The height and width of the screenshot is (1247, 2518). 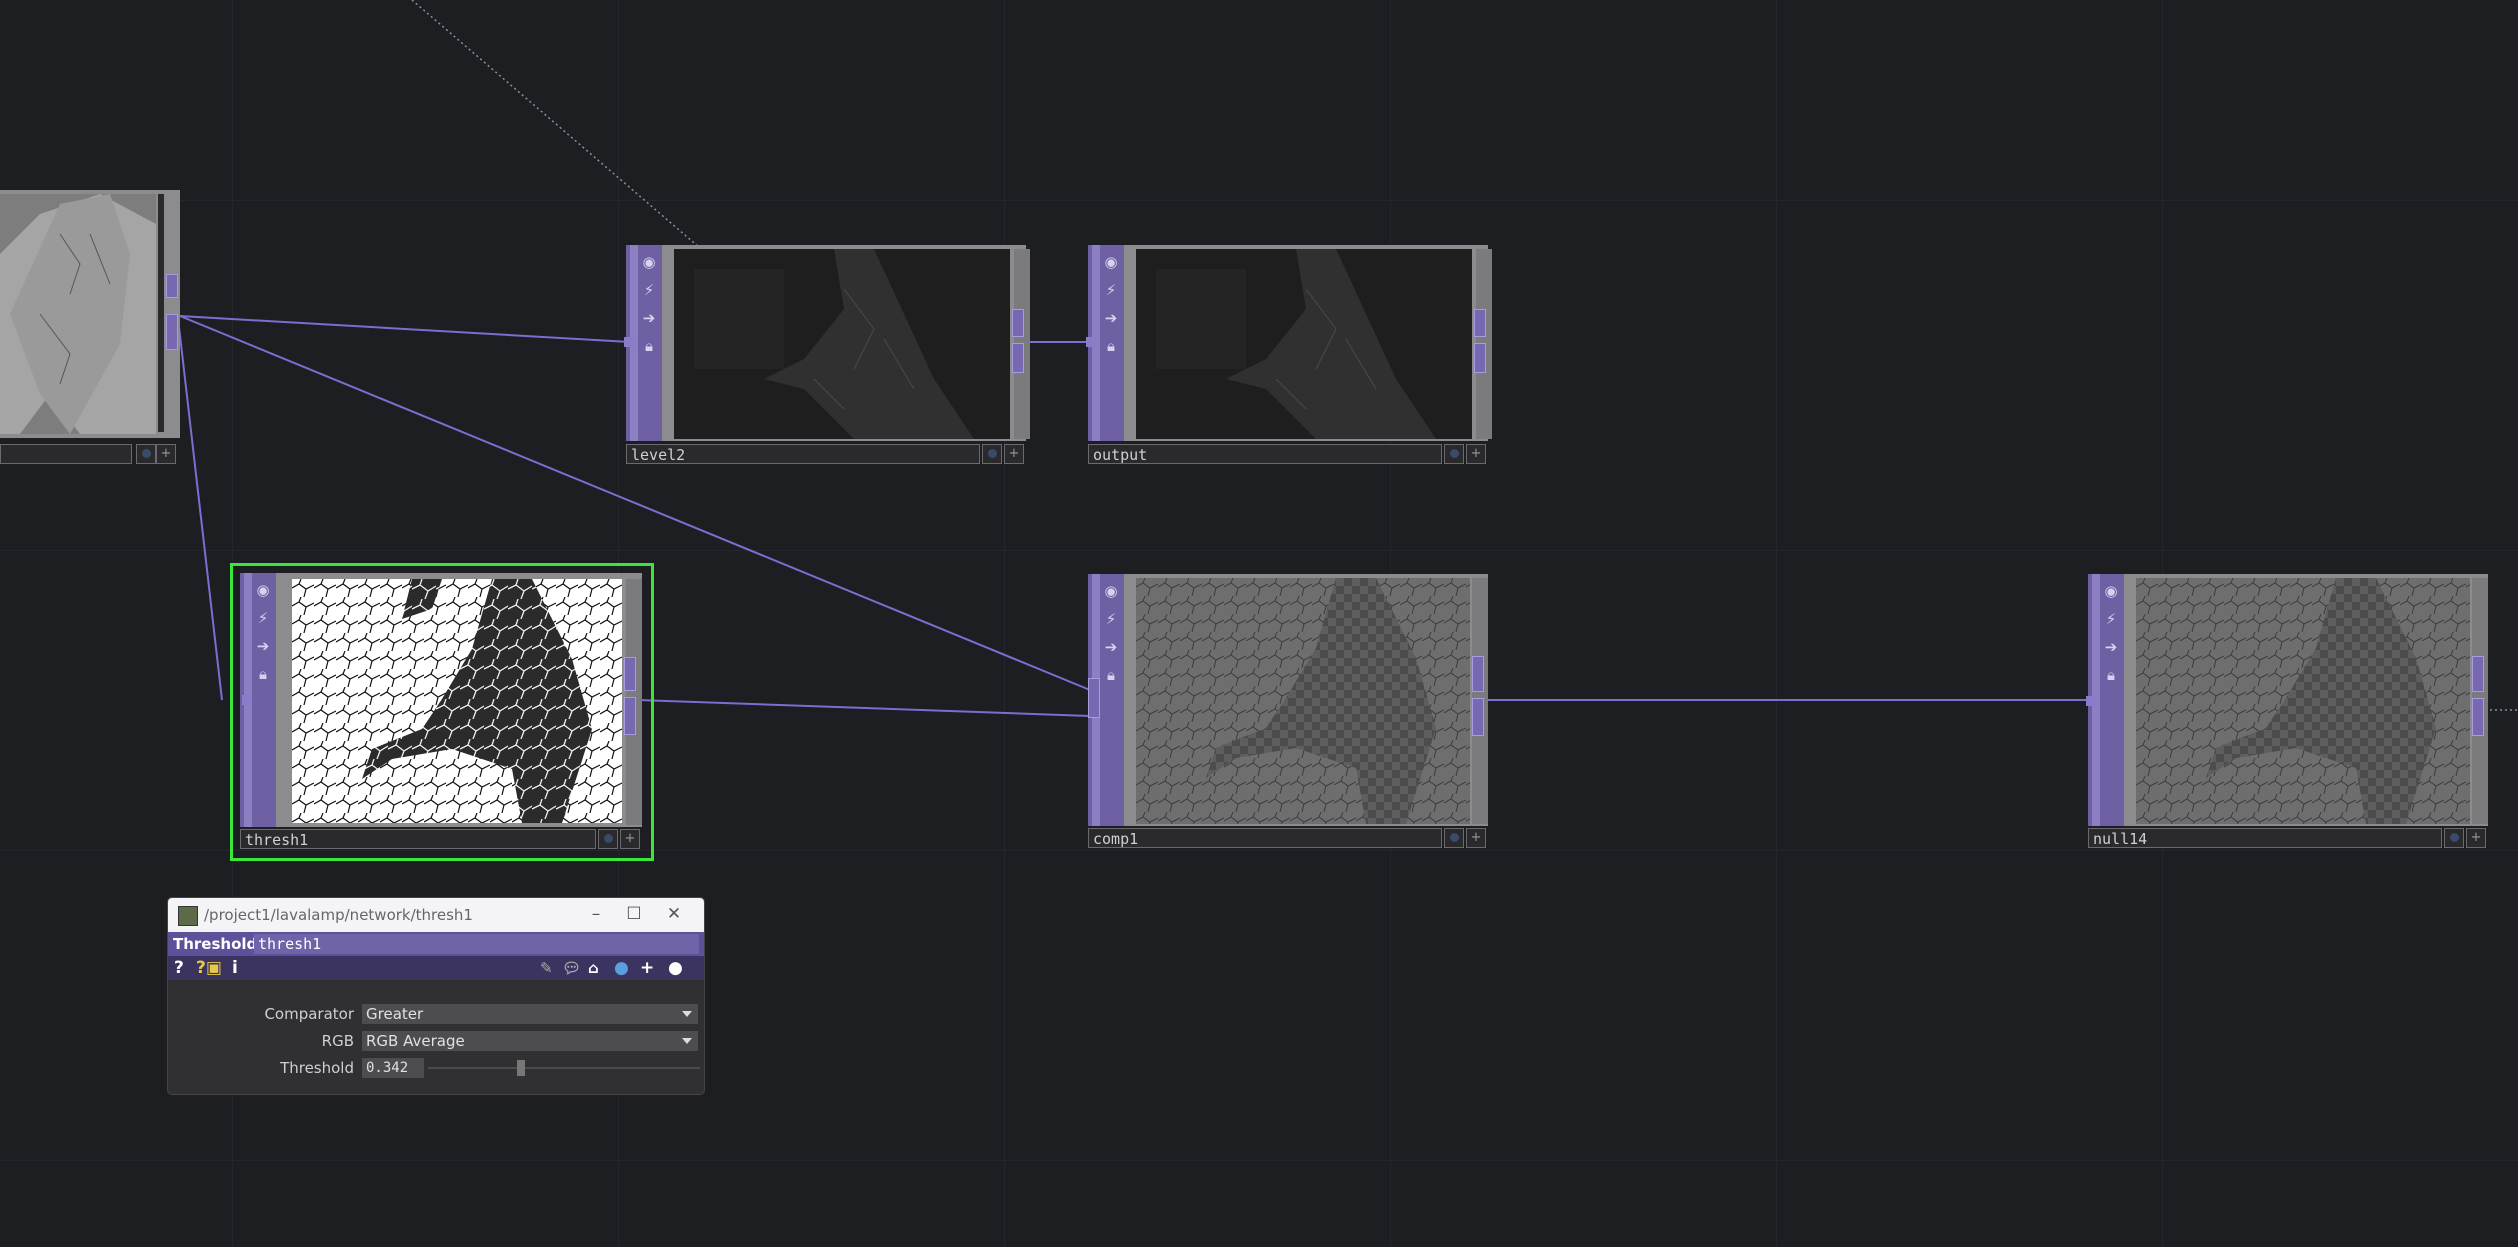 What do you see at coordinates (405, 329) in the screenshot?
I see `wire-left-level2` at bounding box center [405, 329].